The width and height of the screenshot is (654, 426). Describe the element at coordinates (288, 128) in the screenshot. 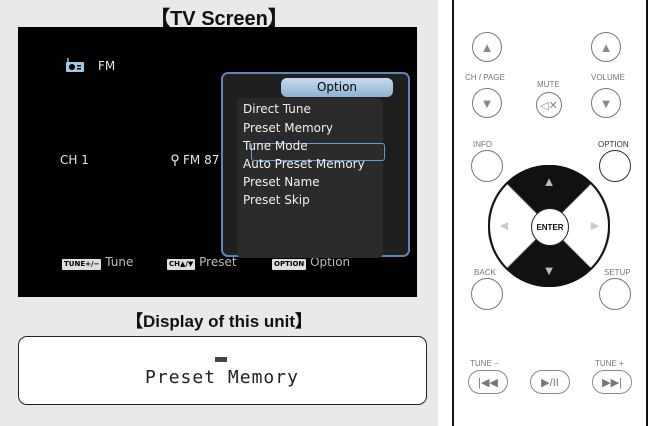

I see `menu-item-preset-memory: Preset Memory` at that location.